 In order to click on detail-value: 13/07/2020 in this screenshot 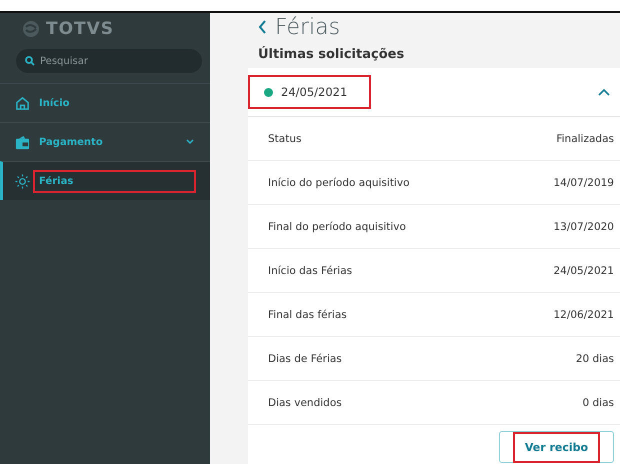, I will do `click(583, 226)`.